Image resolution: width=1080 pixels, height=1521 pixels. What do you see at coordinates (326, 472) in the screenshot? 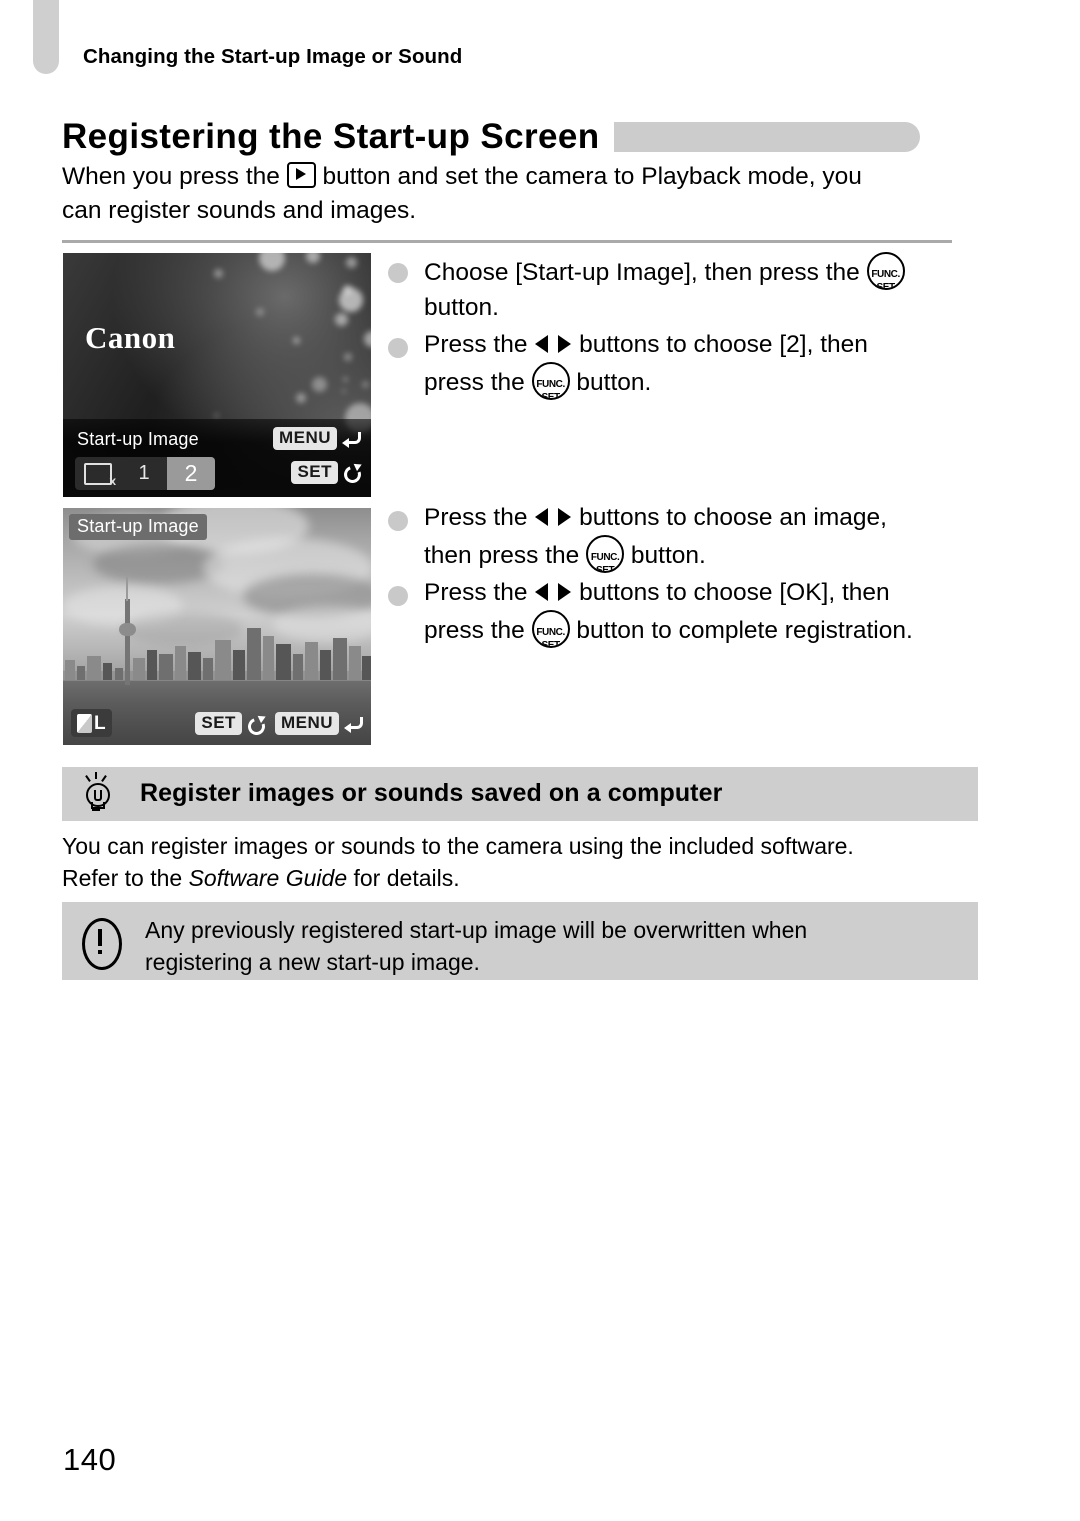
I see `hint-set-register: SET` at bounding box center [326, 472].